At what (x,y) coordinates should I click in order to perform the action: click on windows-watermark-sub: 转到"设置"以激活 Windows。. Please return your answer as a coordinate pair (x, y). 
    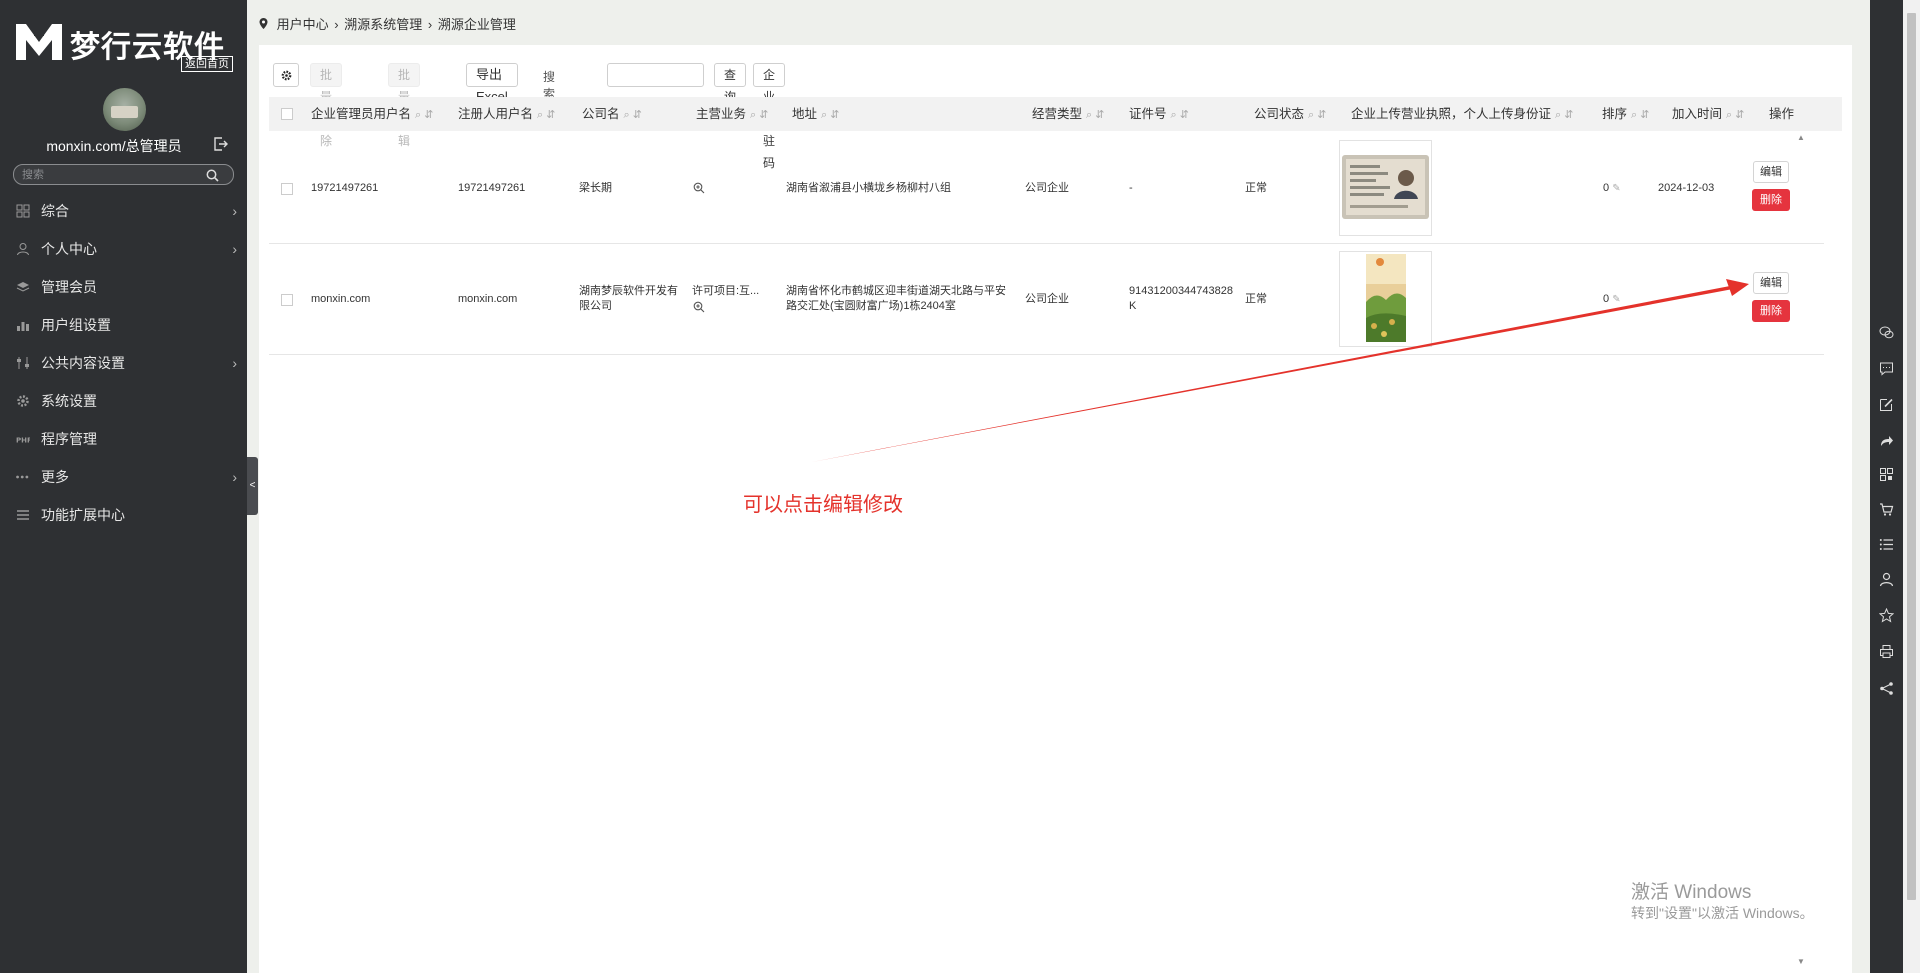
    Looking at the image, I should click on (1722, 913).